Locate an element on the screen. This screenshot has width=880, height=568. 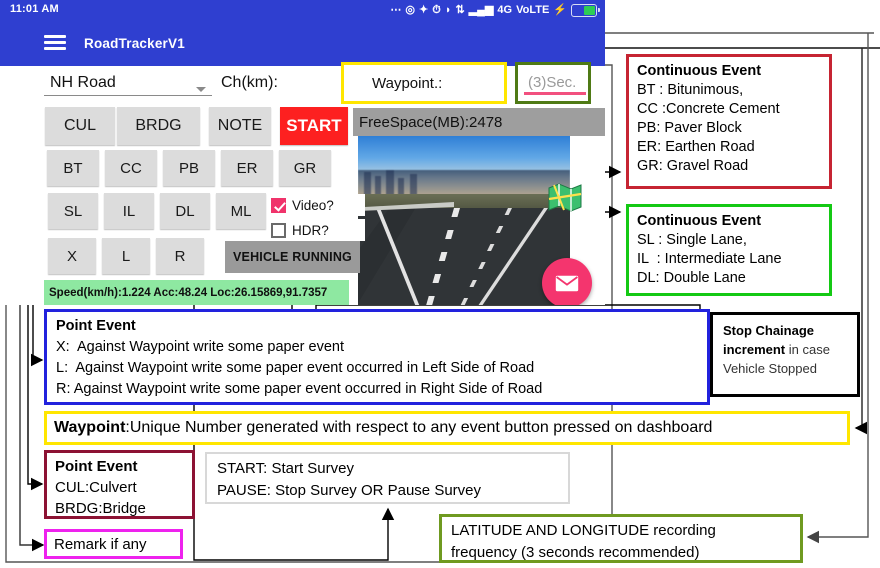
preview-skyline is located at coordinates (464, 183).